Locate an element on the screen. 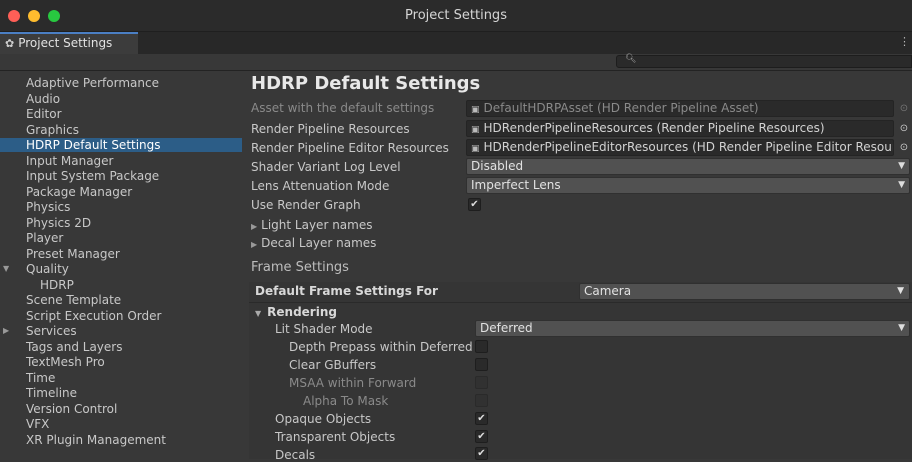 The image size is (912, 462). render-graph-label: Use Render Graph is located at coordinates (306, 205).